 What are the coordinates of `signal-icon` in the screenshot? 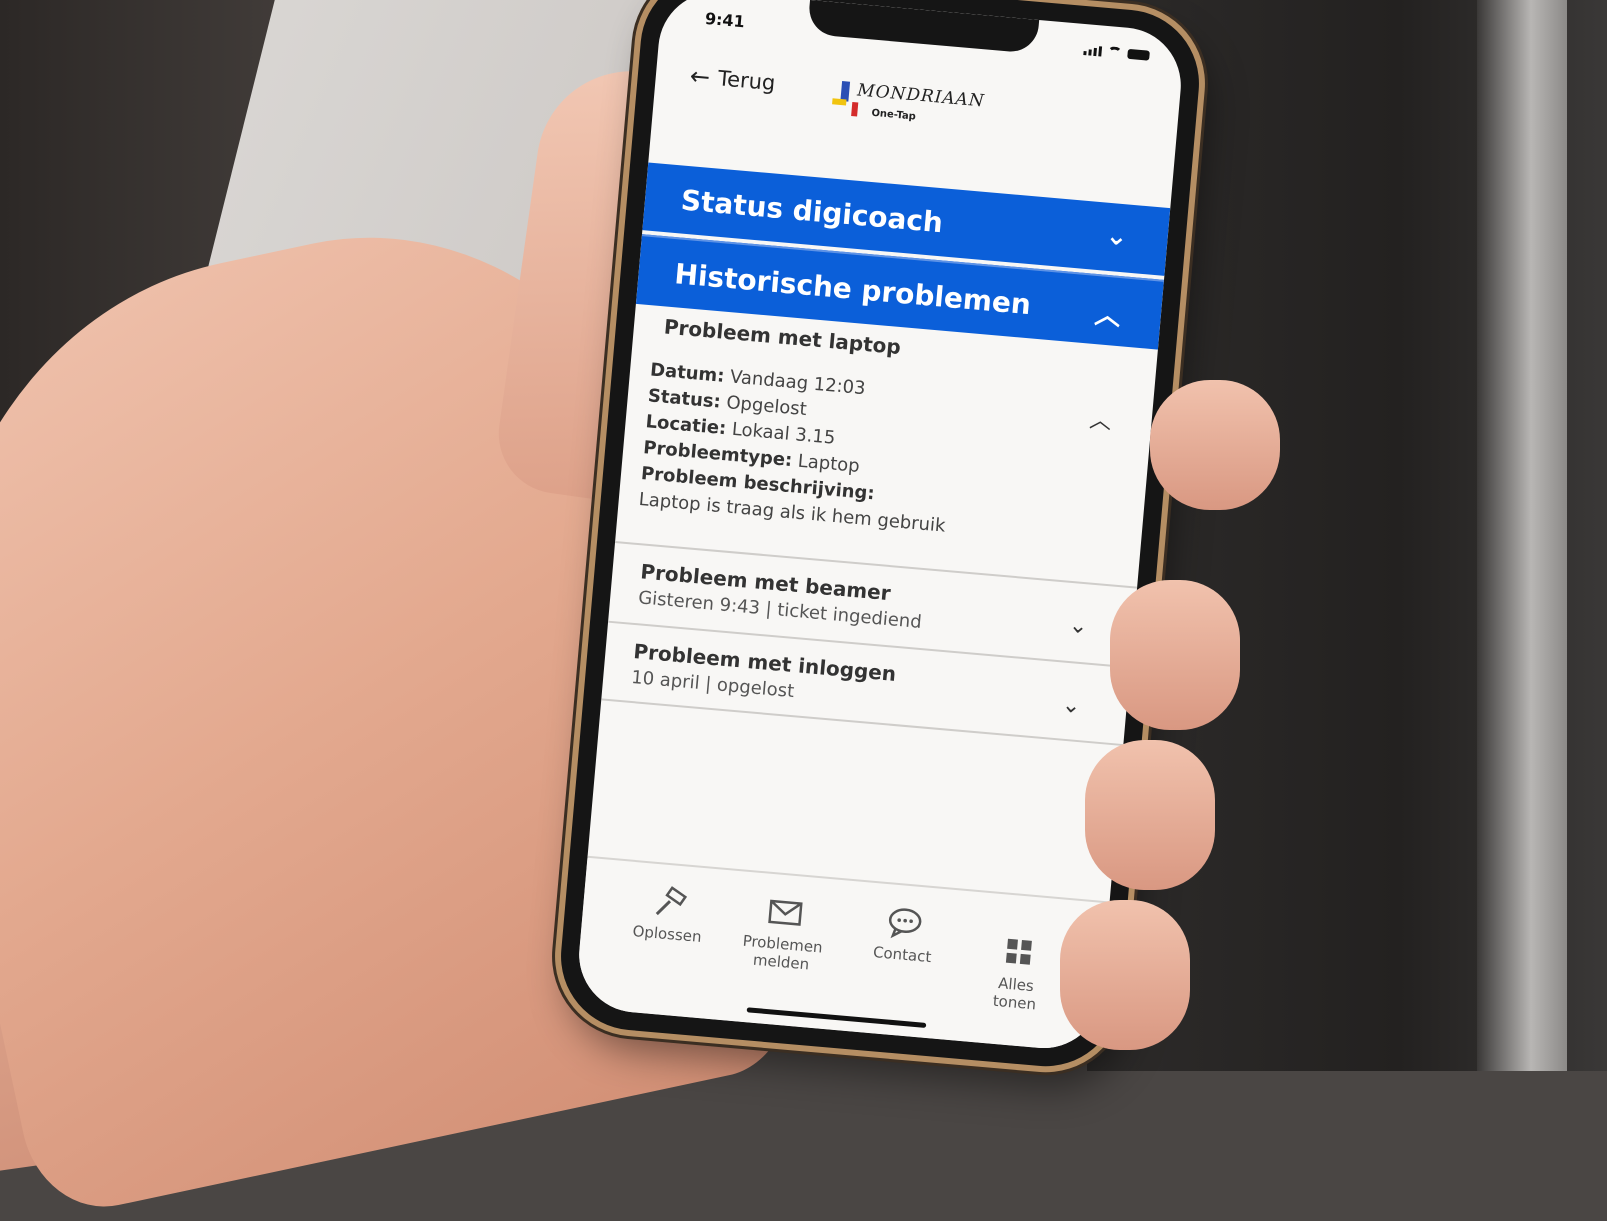 It's located at (1093, 51).